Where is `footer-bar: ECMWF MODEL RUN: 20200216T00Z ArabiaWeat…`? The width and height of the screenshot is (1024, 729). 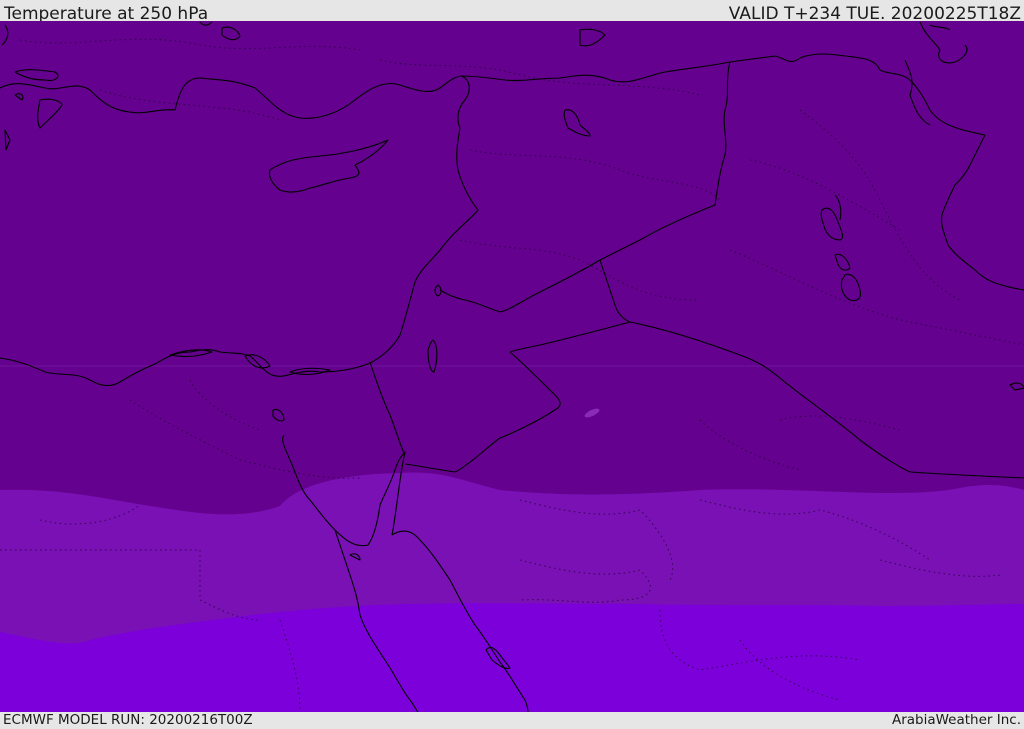
footer-bar: ECMWF MODEL RUN: 20200216T00Z ArabiaWeat… is located at coordinates (512, 720).